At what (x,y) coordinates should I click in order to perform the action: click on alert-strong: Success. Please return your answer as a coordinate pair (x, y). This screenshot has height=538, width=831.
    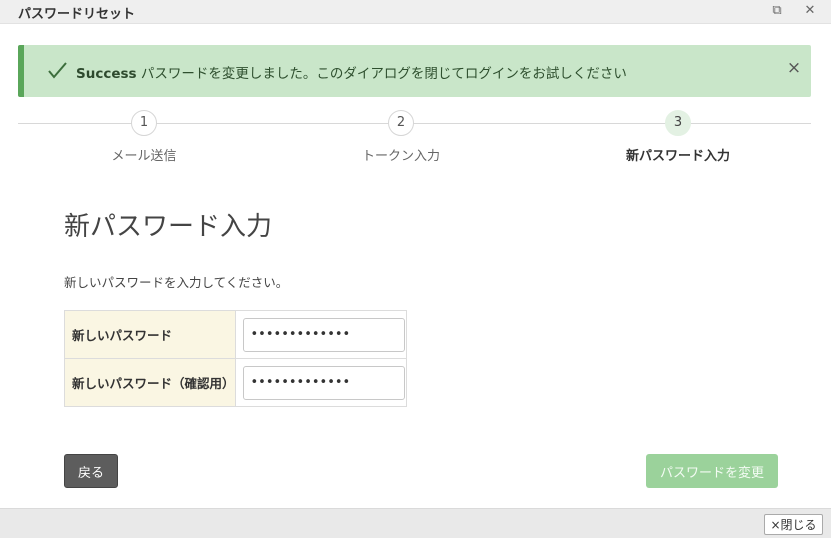
    Looking at the image, I should click on (106, 74).